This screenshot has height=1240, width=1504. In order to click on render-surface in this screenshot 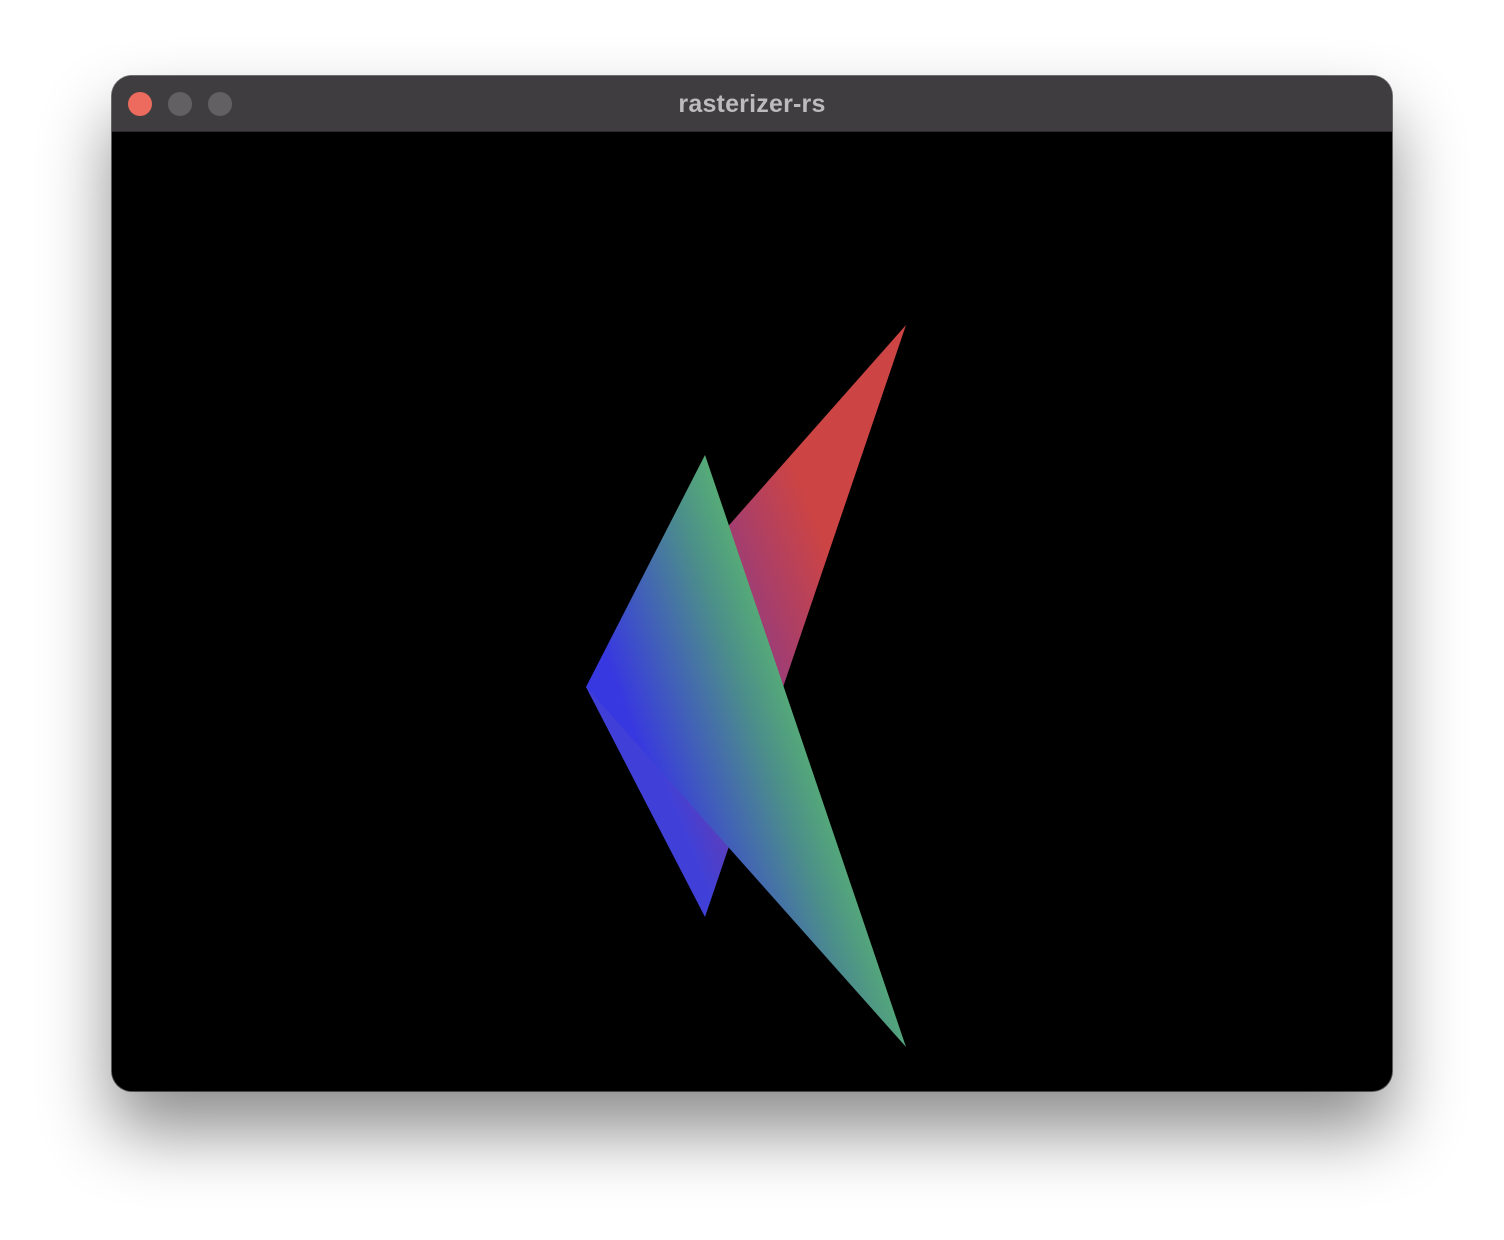, I will do `click(746, 686)`.